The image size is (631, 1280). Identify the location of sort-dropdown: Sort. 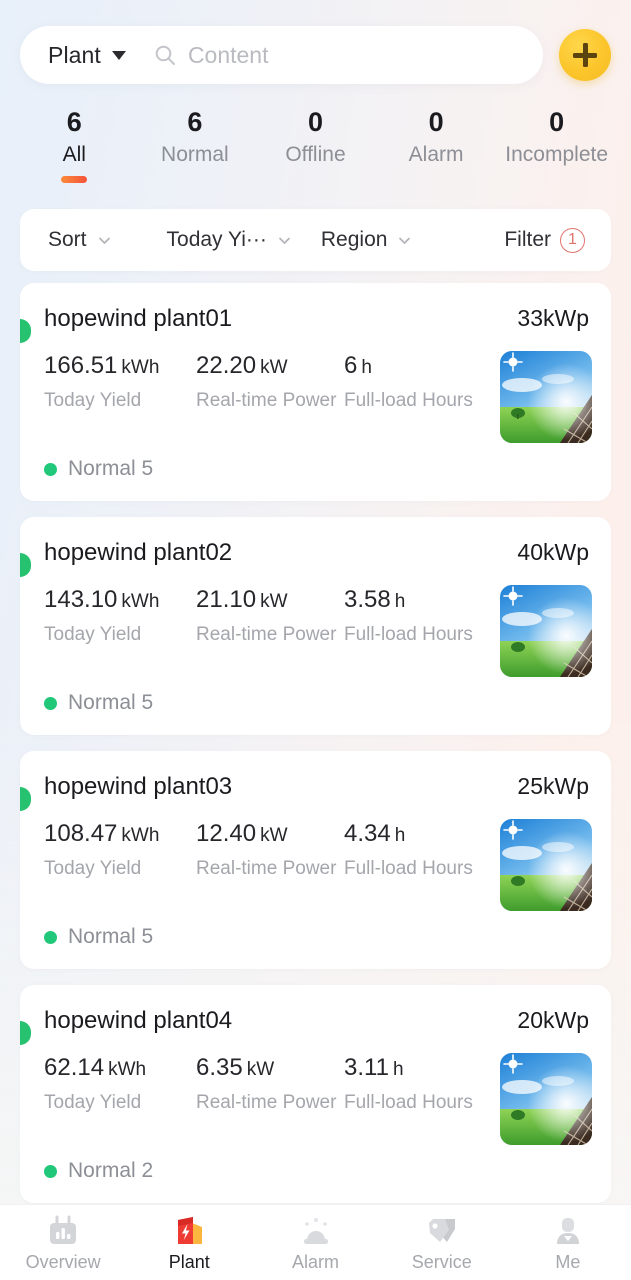
(80, 240).